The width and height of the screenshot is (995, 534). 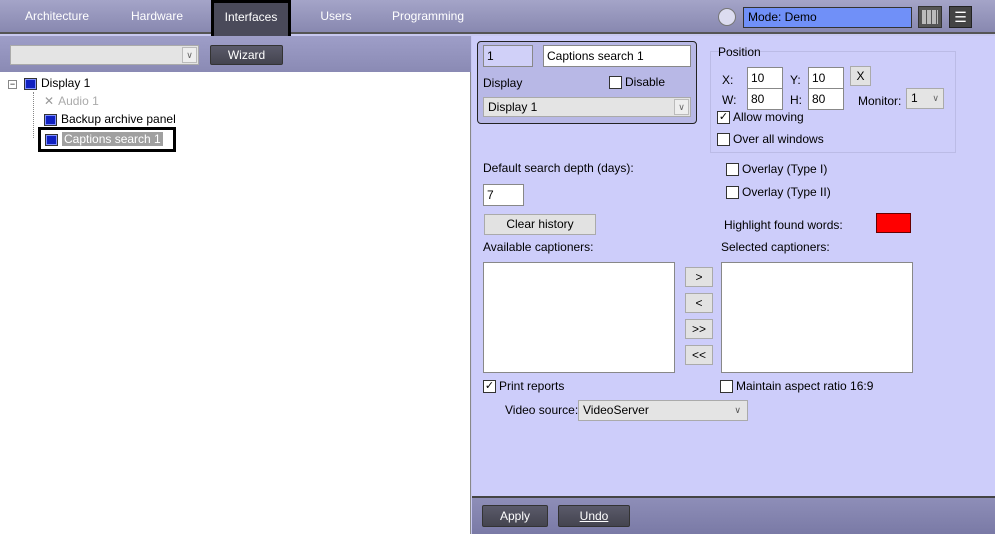 I want to click on layout-grid-icon, so click(x=930, y=17).